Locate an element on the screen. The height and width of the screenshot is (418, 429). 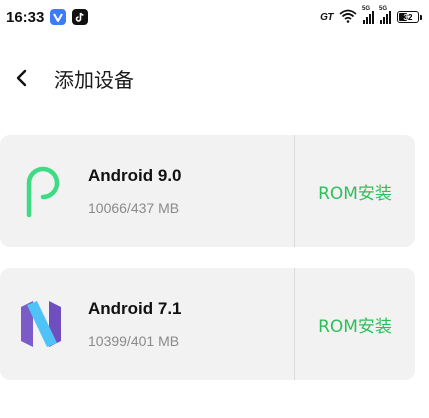
sim1-5g-label: 5G is located at coordinates (366, 9).